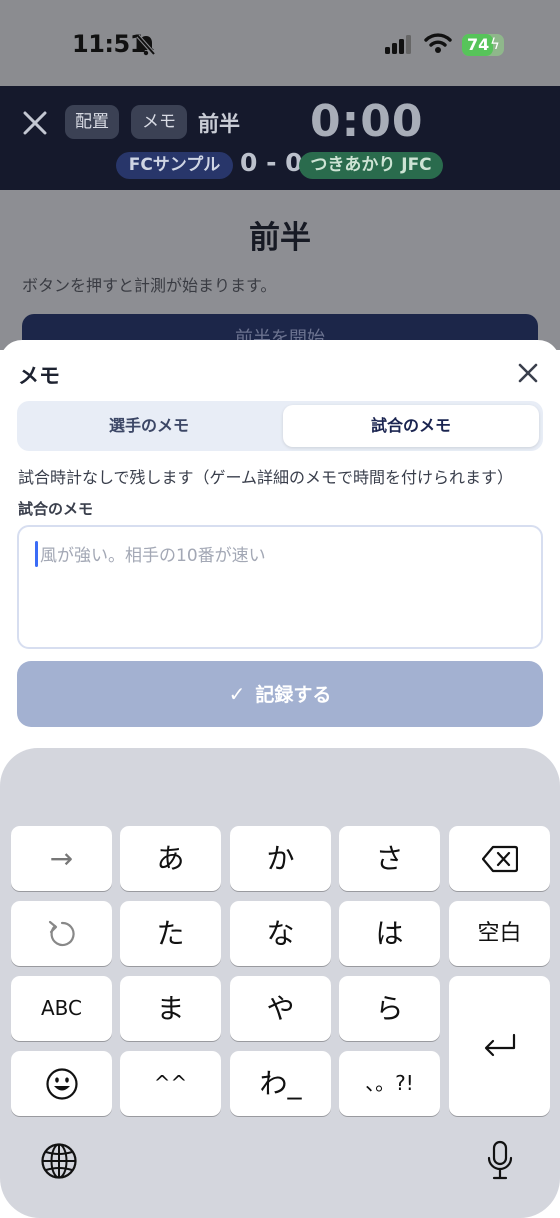 The height and width of the screenshot is (1218, 560). Describe the element at coordinates (398, 44) in the screenshot. I see `cellular-signal-icon` at that location.